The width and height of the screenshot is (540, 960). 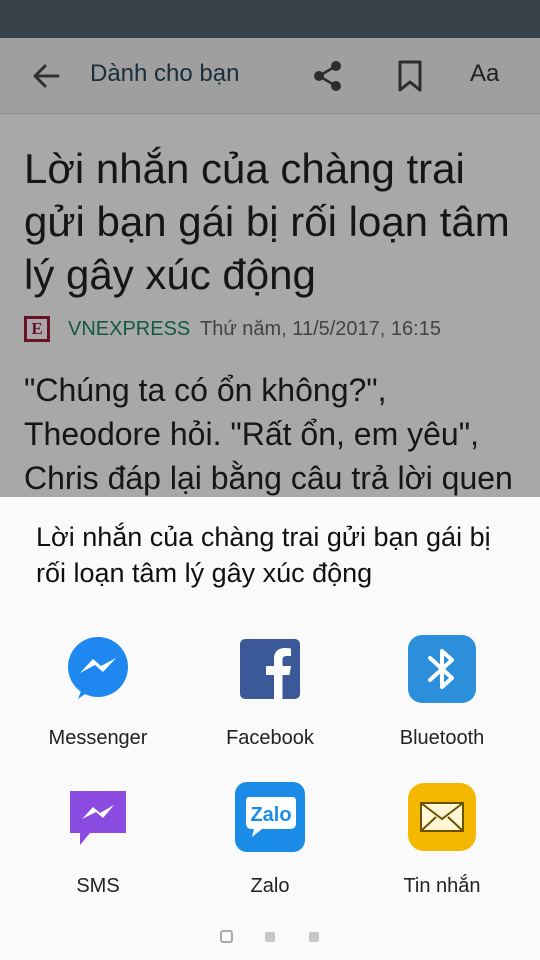 I want to click on zalo-icon: Zalo, so click(x=270, y=817).